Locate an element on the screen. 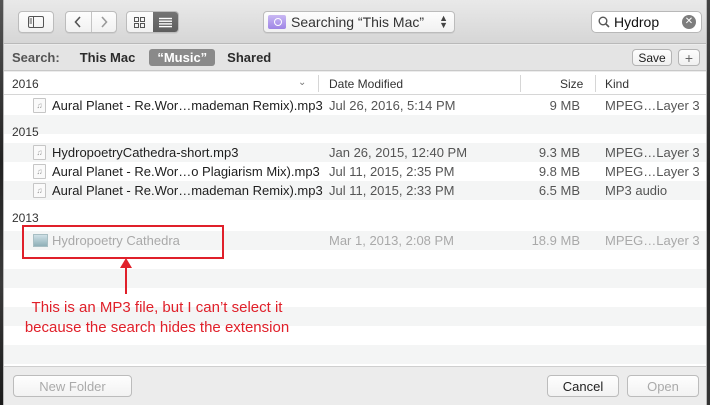  view-mode-buttons is located at coordinates (152, 22).